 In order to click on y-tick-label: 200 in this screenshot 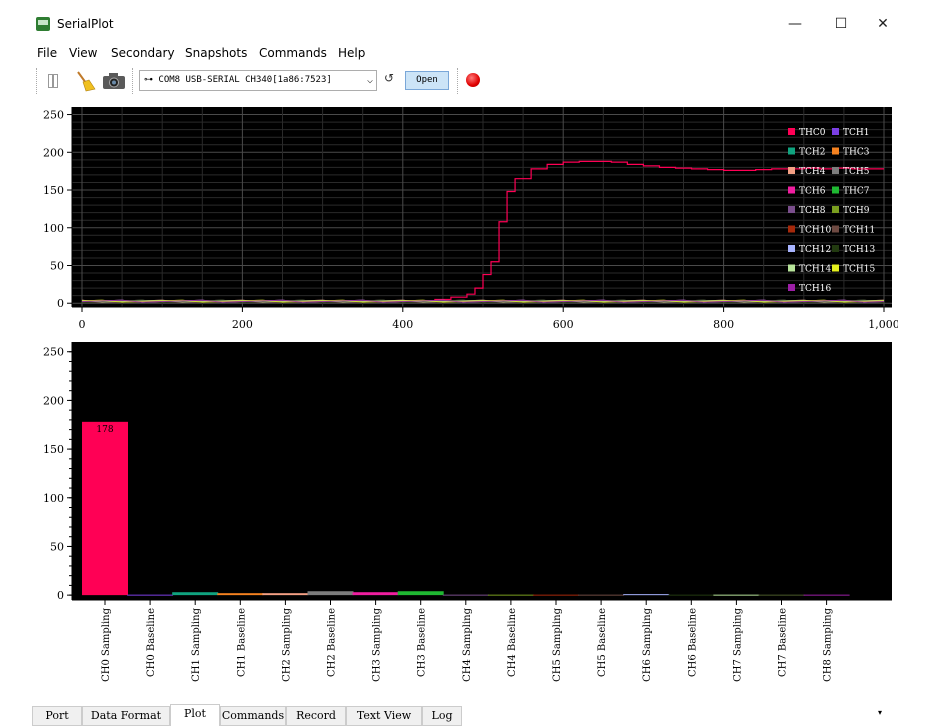, I will do `click(53, 400)`.